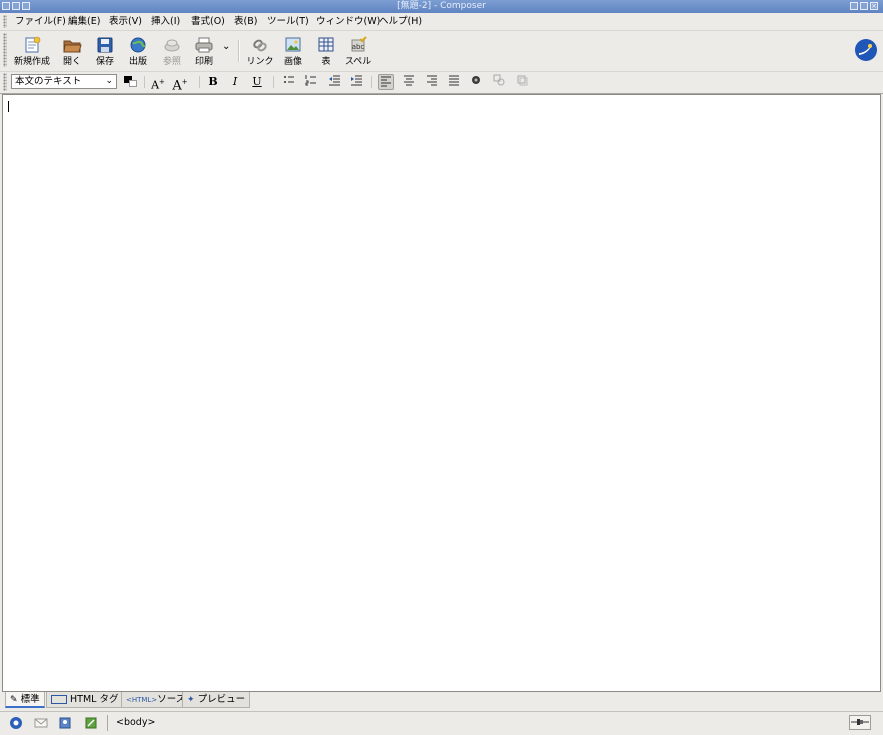  I want to click on plug-icon, so click(860, 722).